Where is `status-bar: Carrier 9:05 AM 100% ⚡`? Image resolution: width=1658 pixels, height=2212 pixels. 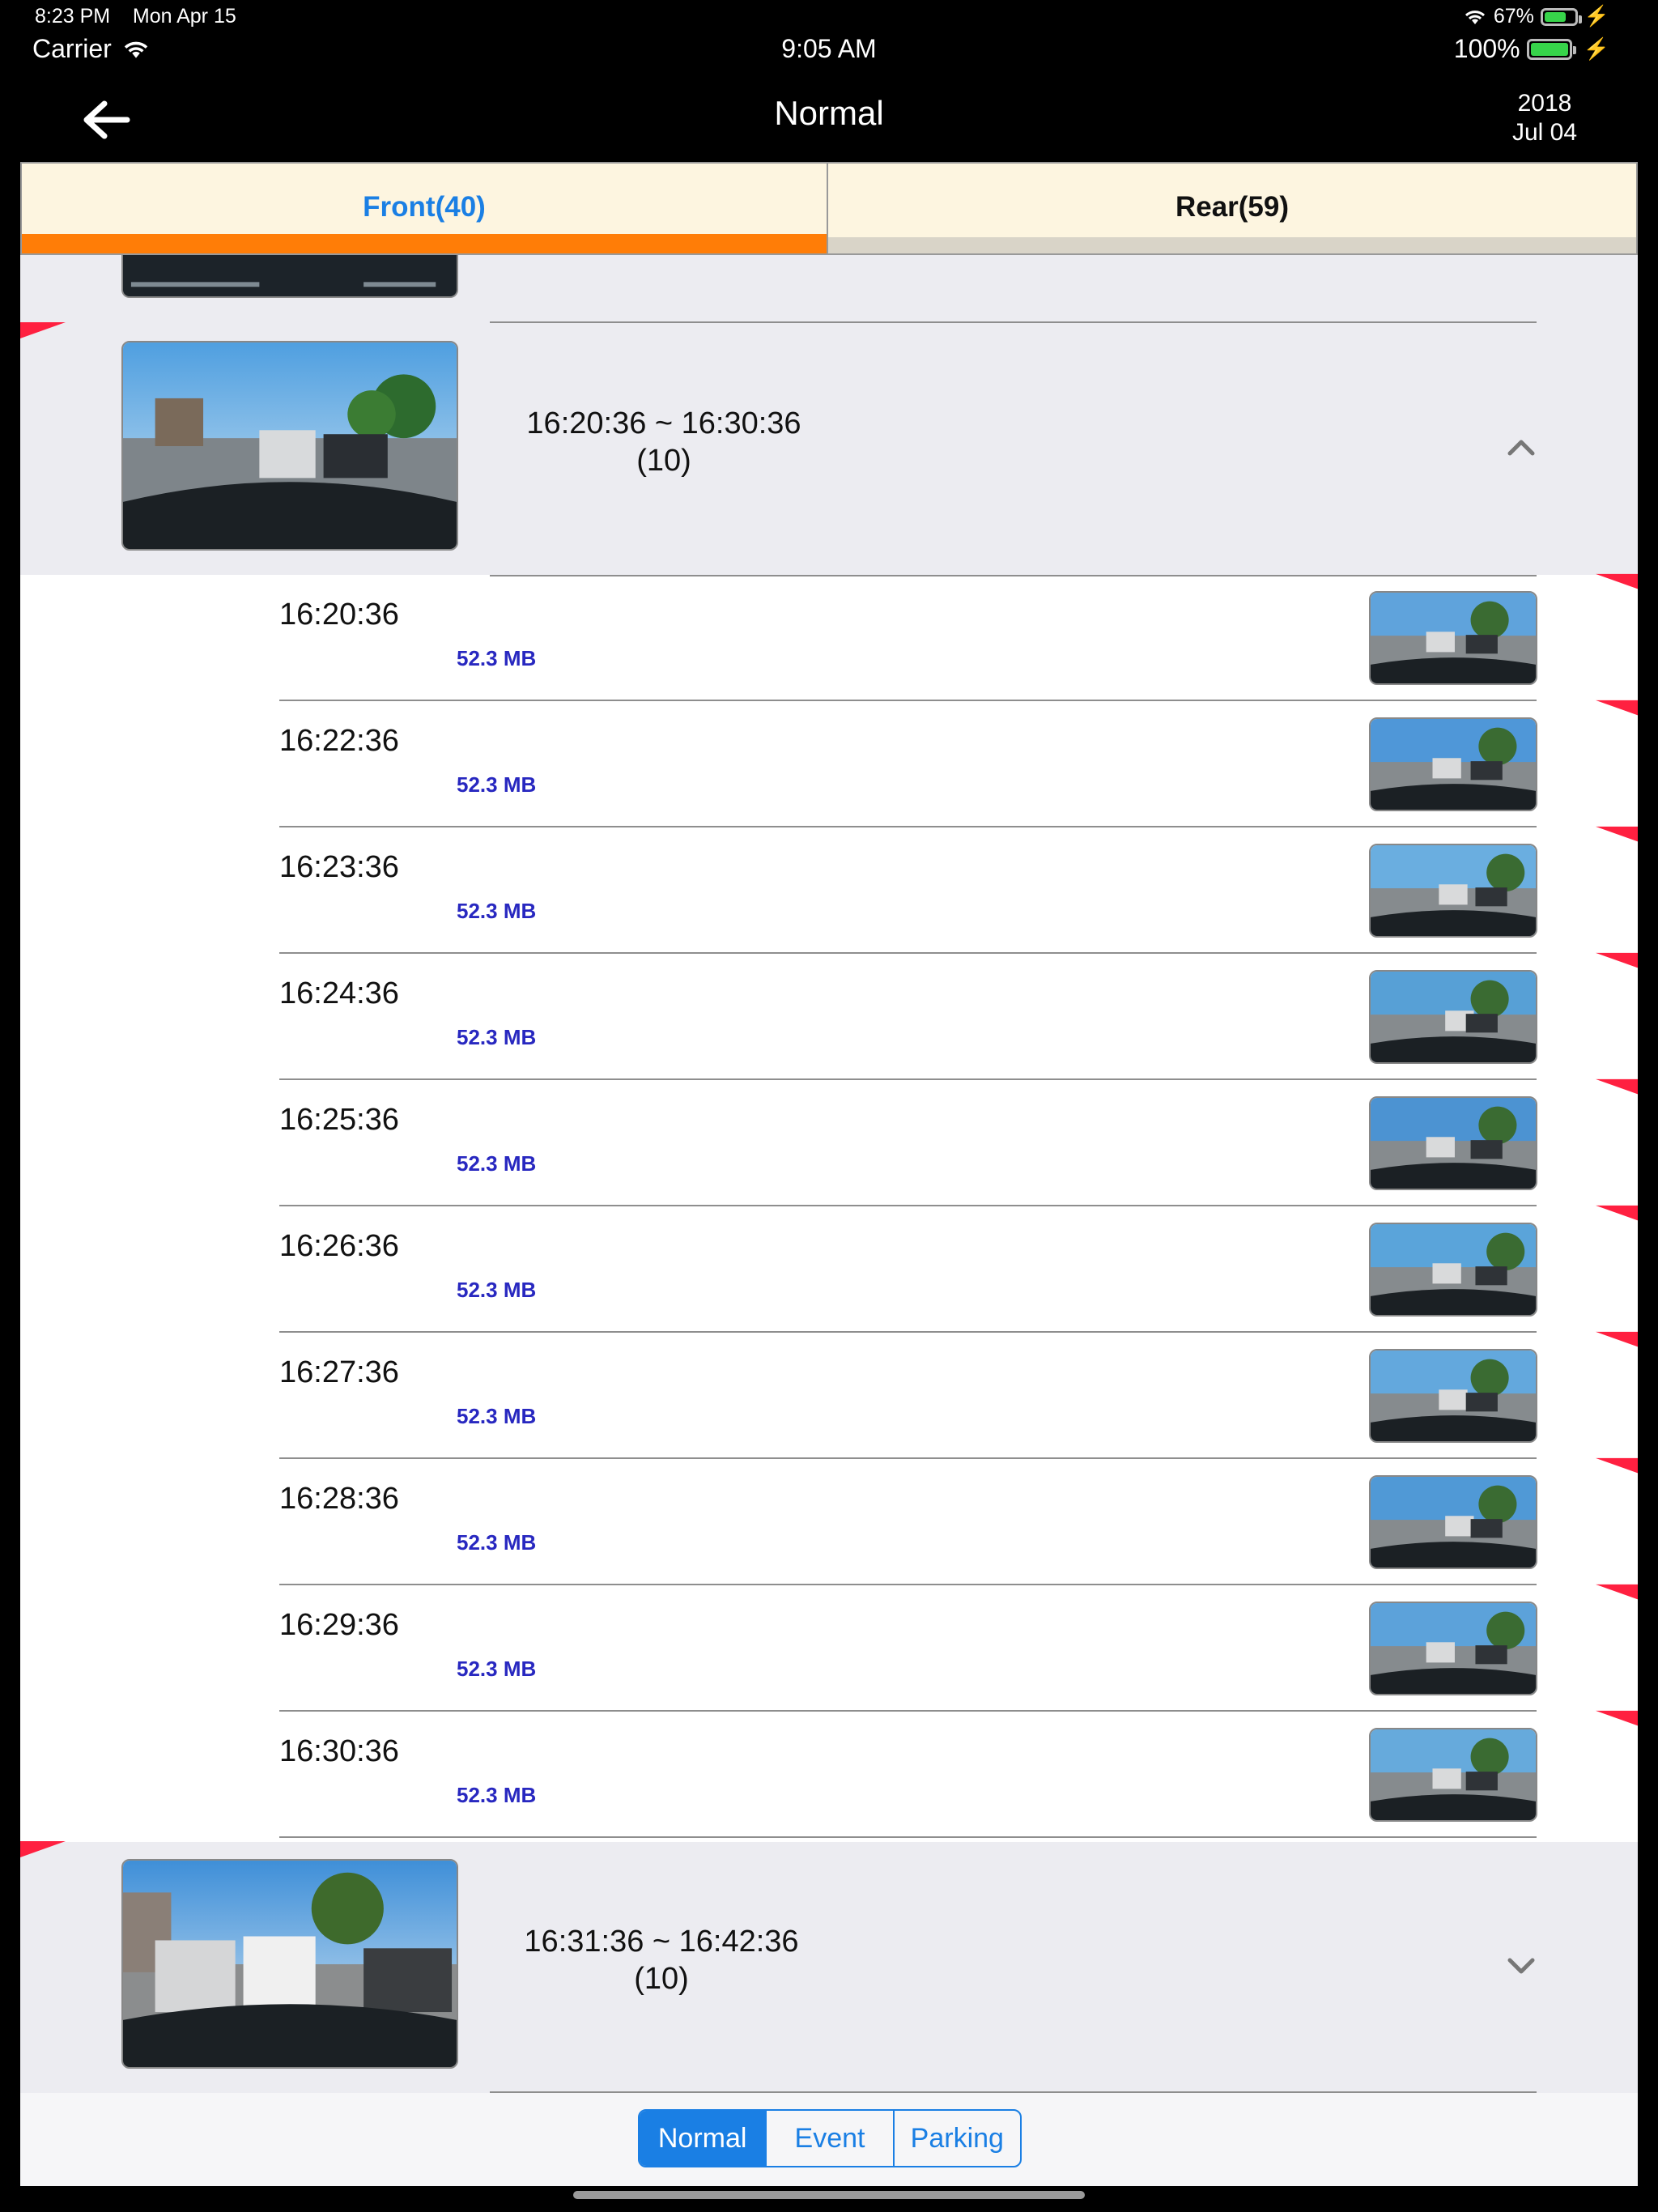
status-bar: Carrier 9:05 AM 100% ⚡ is located at coordinates (829, 53).